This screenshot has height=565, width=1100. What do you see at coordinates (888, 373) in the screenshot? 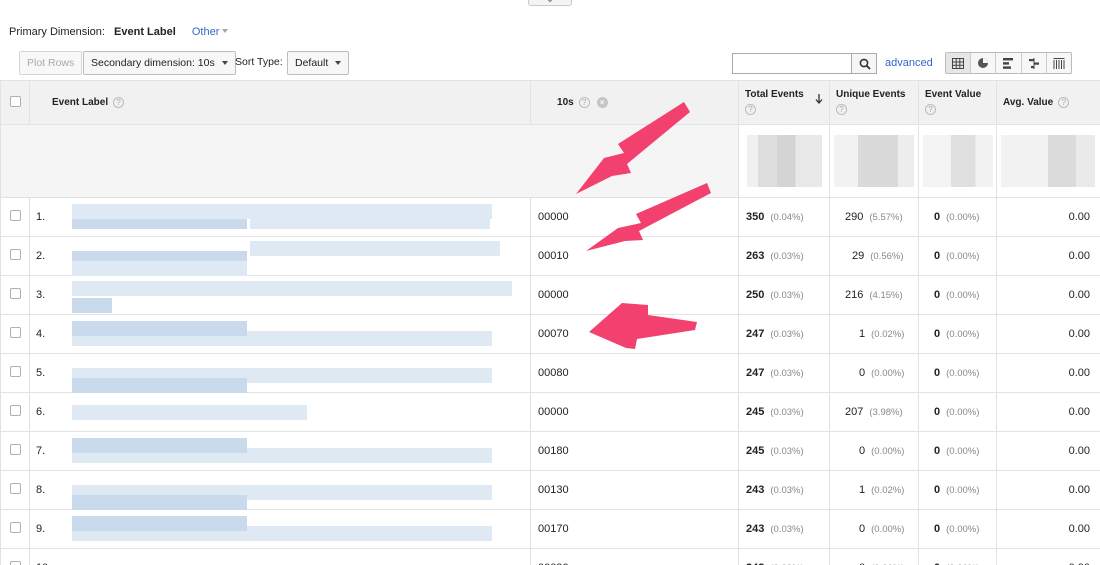
I see `unique-events-percent: (0.00%)` at bounding box center [888, 373].